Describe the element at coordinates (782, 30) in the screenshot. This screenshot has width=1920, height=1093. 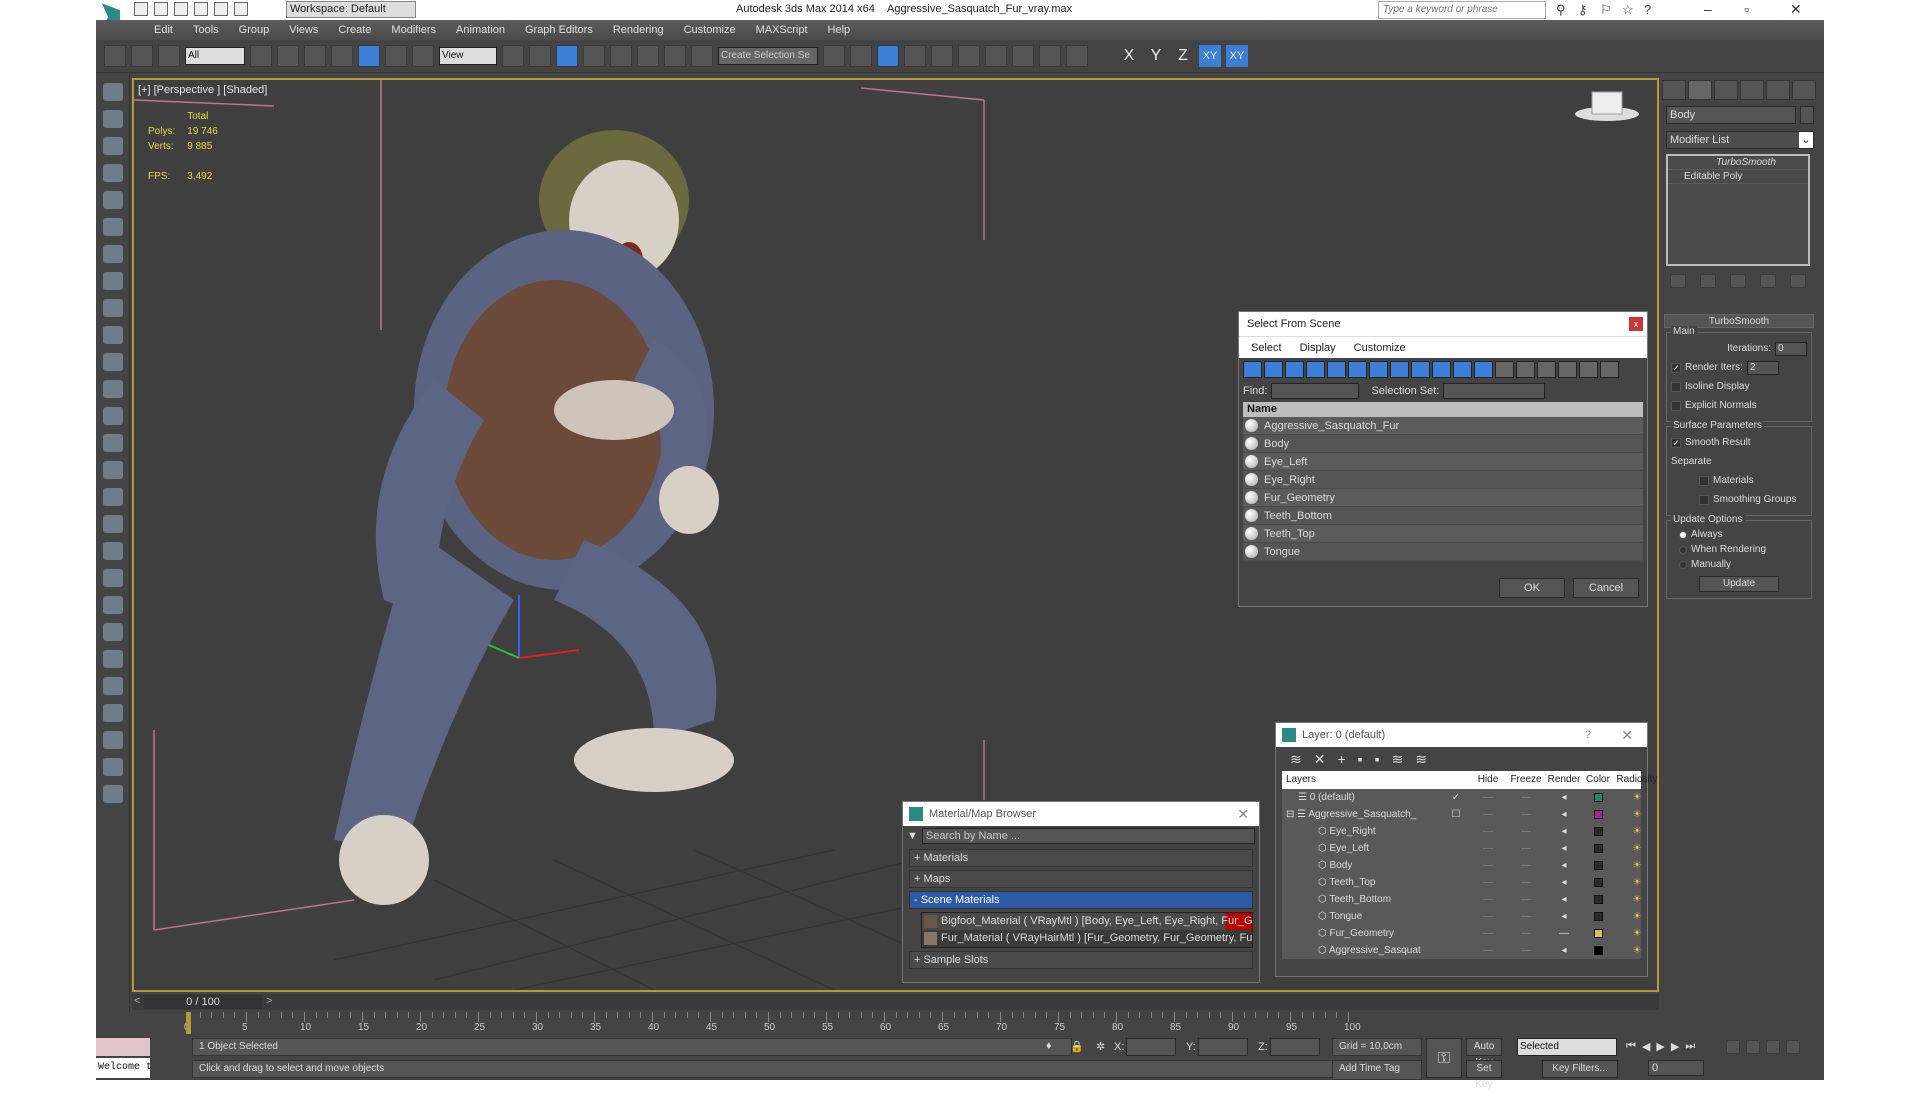
I see `menu-maxscript: MAXScript` at that location.